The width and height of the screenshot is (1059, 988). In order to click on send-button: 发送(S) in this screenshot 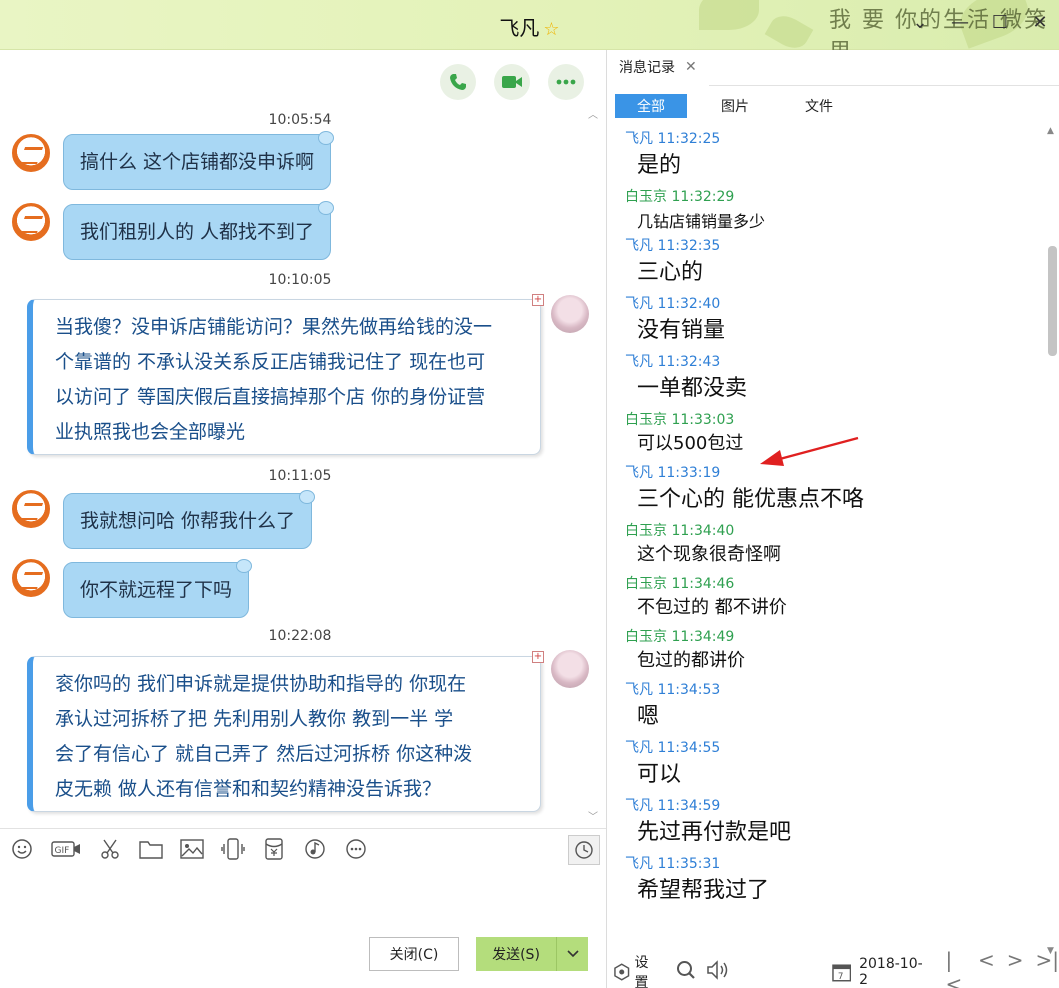, I will do `click(532, 954)`.